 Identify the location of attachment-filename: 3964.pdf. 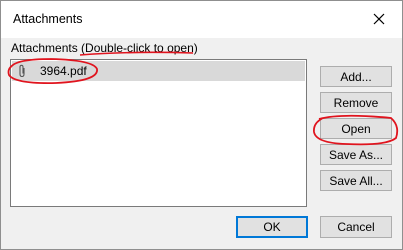
(63, 71).